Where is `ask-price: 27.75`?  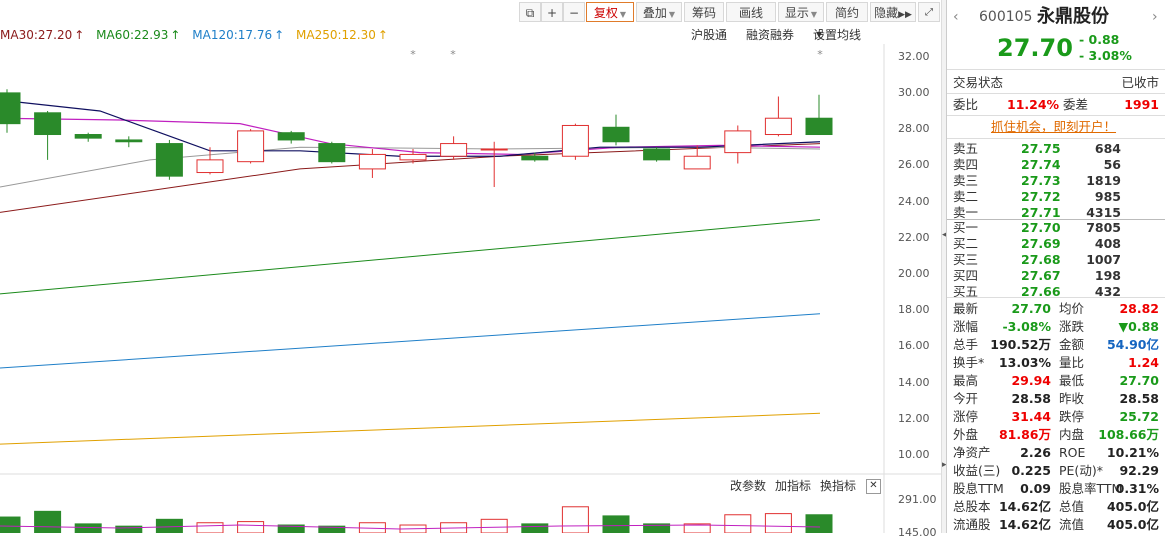 ask-price: 27.75 is located at coordinates (1041, 148).